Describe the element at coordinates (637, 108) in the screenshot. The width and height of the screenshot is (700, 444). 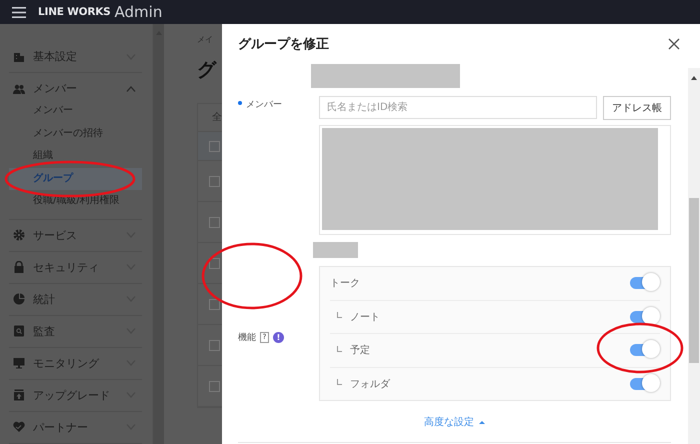
I see `address-book-button: アドレス帳` at that location.